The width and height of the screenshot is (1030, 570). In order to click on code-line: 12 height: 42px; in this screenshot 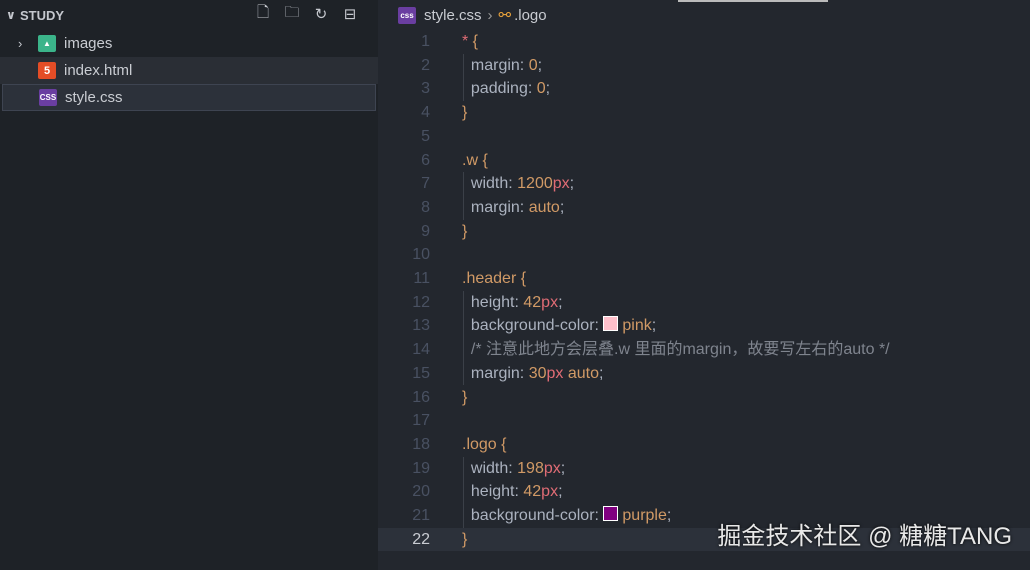, I will do `click(704, 303)`.